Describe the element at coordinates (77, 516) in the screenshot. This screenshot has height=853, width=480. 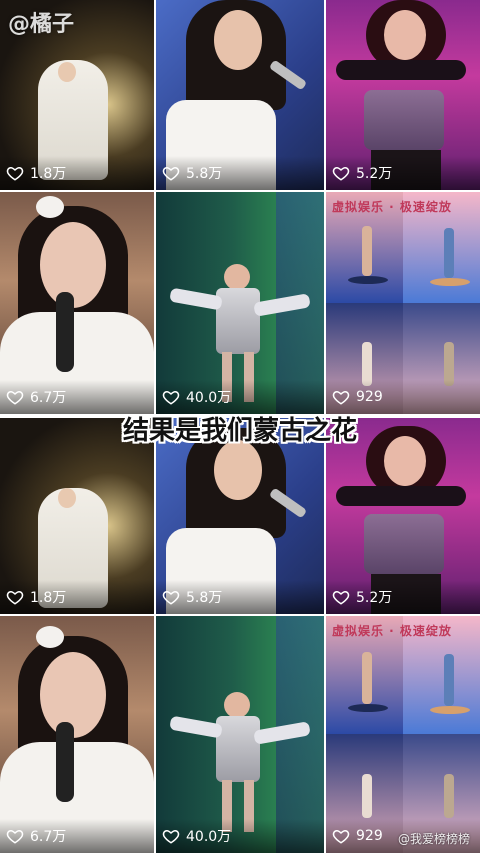
I see `video-tile: 1.8万` at that location.